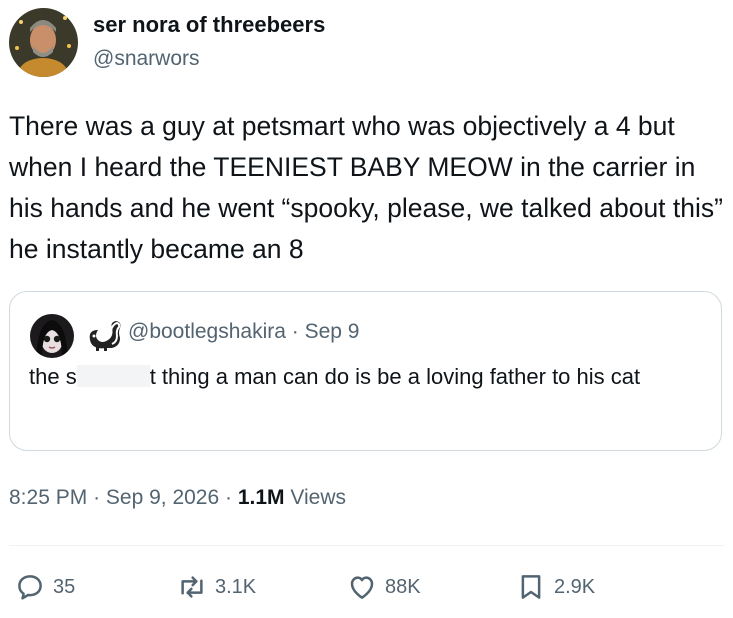 This screenshot has height=618, width=733. I want to click on bookmark-button: 2.9K, so click(555, 587).